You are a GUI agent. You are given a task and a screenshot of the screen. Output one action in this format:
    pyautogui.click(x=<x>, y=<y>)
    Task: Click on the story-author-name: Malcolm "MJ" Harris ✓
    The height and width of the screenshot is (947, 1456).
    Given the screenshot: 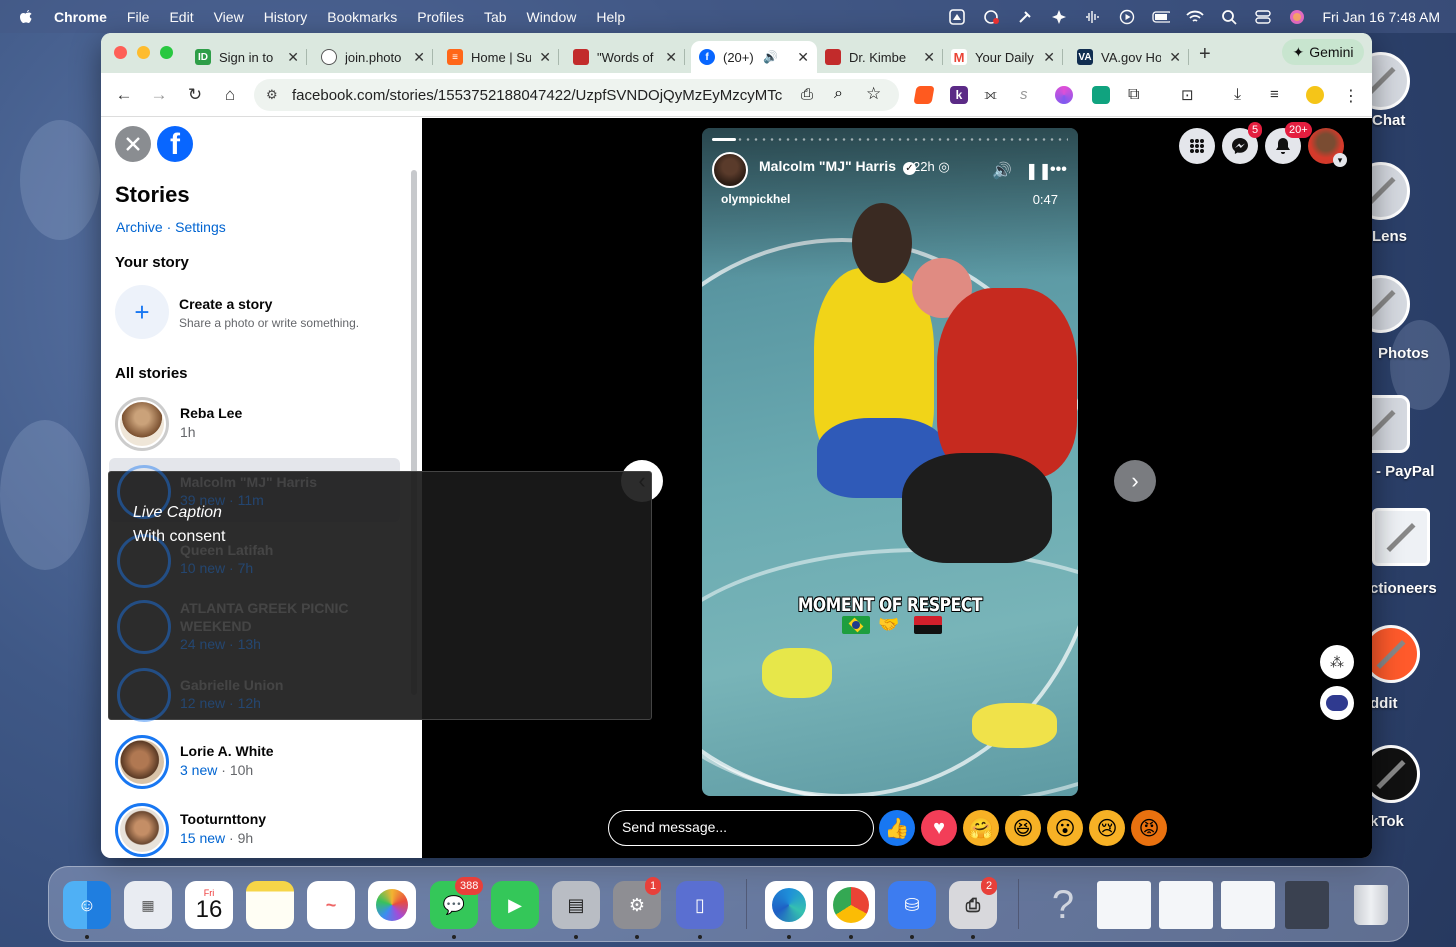 What is the action you would take?
    pyautogui.click(x=837, y=166)
    